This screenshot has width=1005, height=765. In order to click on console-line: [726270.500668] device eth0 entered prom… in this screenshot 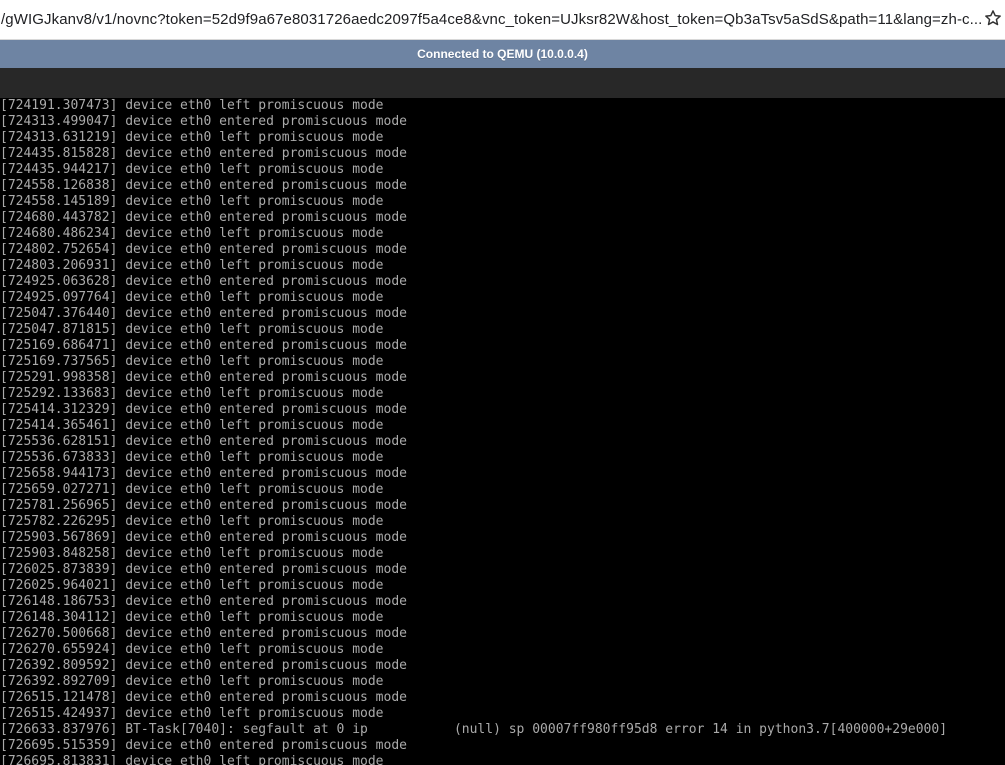, I will do `click(203, 633)`.